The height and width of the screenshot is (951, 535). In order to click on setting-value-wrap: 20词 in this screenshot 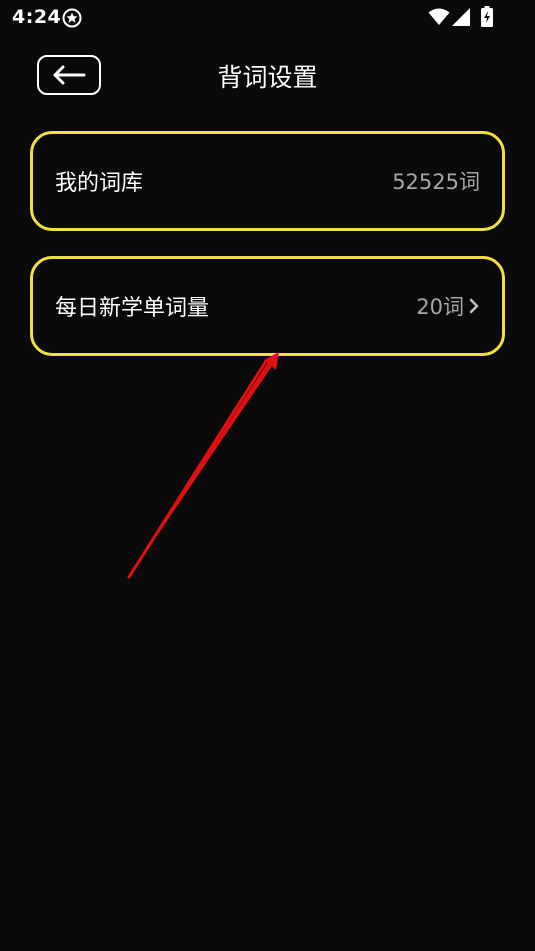, I will do `click(448, 306)`.